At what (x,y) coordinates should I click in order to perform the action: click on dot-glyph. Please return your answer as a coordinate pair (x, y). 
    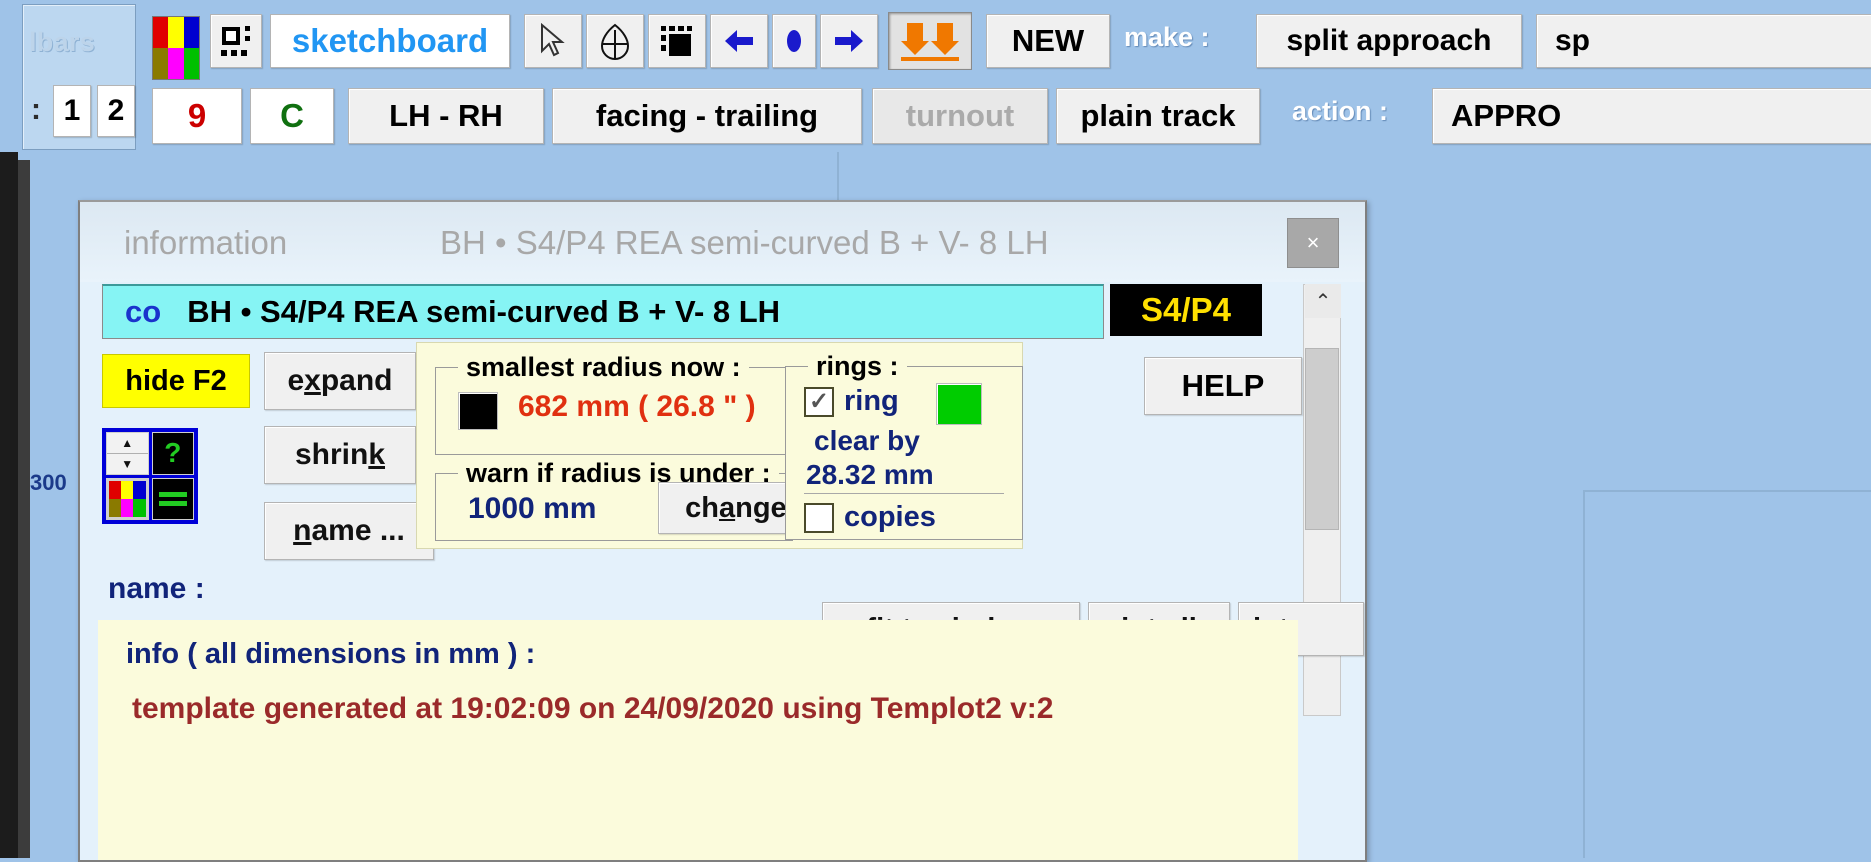
    Looking at the image, I should click on (794, 41).